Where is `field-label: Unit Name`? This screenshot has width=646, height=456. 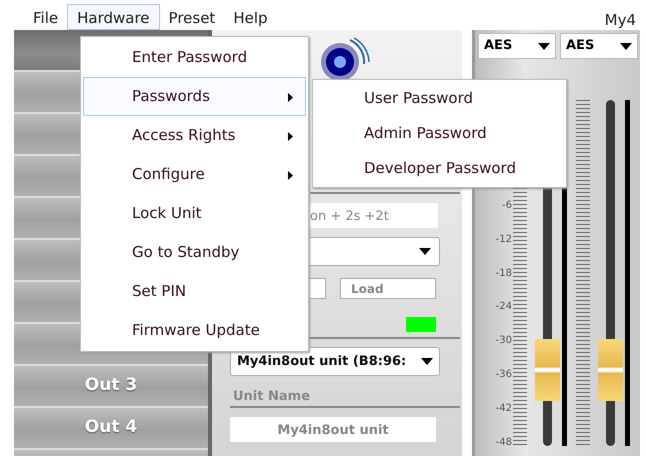
field-label: Unit Name is located at coordinates (271, 397).